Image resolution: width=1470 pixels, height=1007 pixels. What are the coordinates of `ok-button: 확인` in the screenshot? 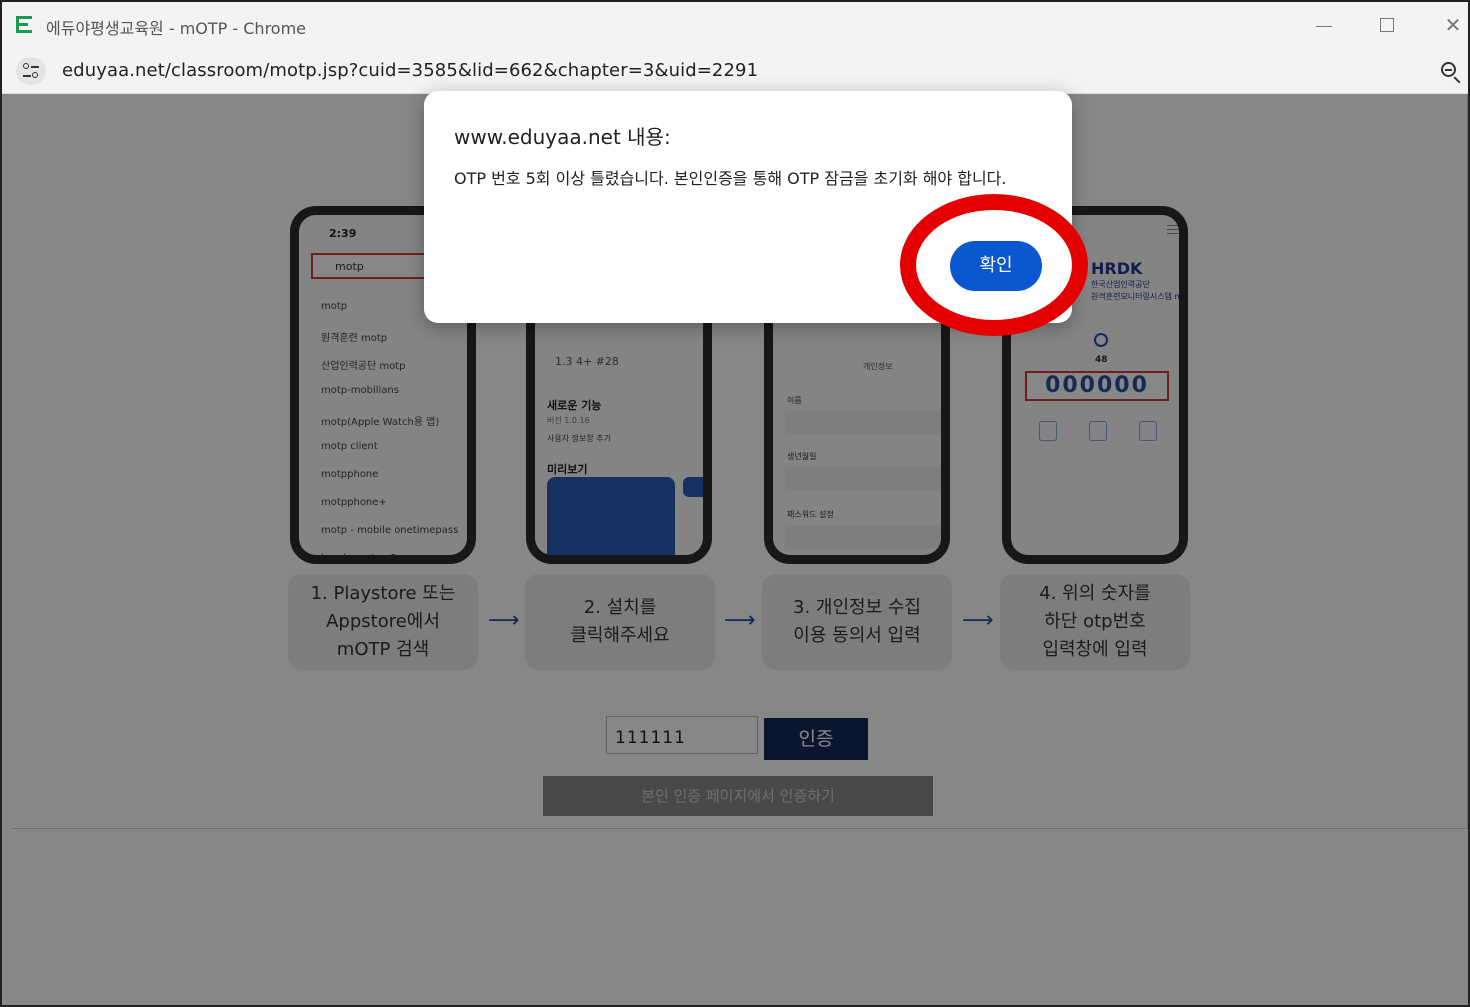 It's located at (996, 266).